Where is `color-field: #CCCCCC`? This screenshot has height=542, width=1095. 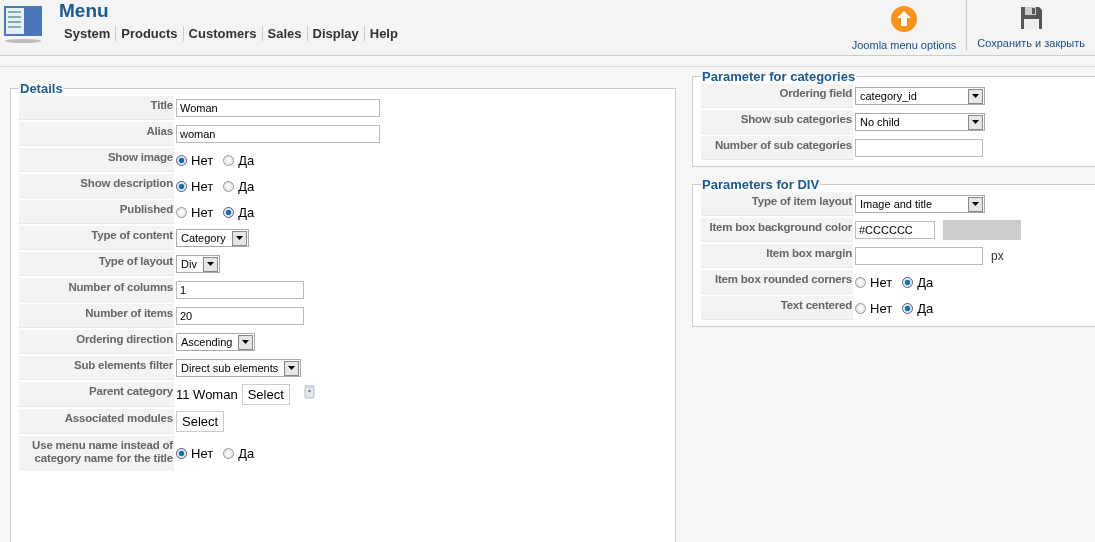 color-field: #CCCCCC is located at coordinates (895, 230).